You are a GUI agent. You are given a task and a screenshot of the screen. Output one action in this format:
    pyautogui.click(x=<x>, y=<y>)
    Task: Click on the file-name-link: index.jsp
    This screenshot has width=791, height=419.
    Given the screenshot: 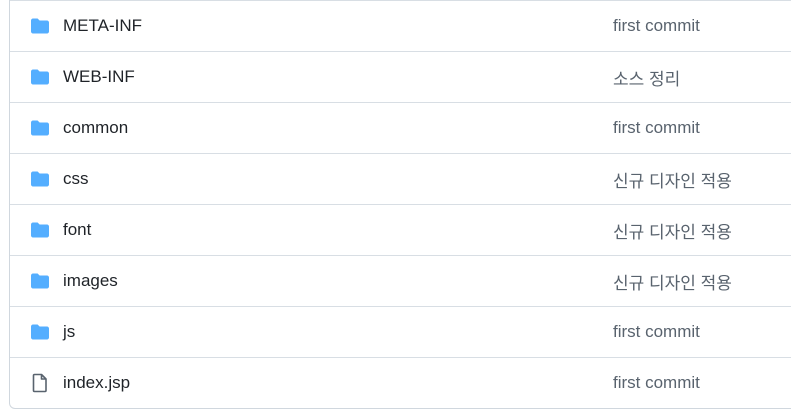 What is the action you would take?
    pyautogui.click(x=96, y=383)
    